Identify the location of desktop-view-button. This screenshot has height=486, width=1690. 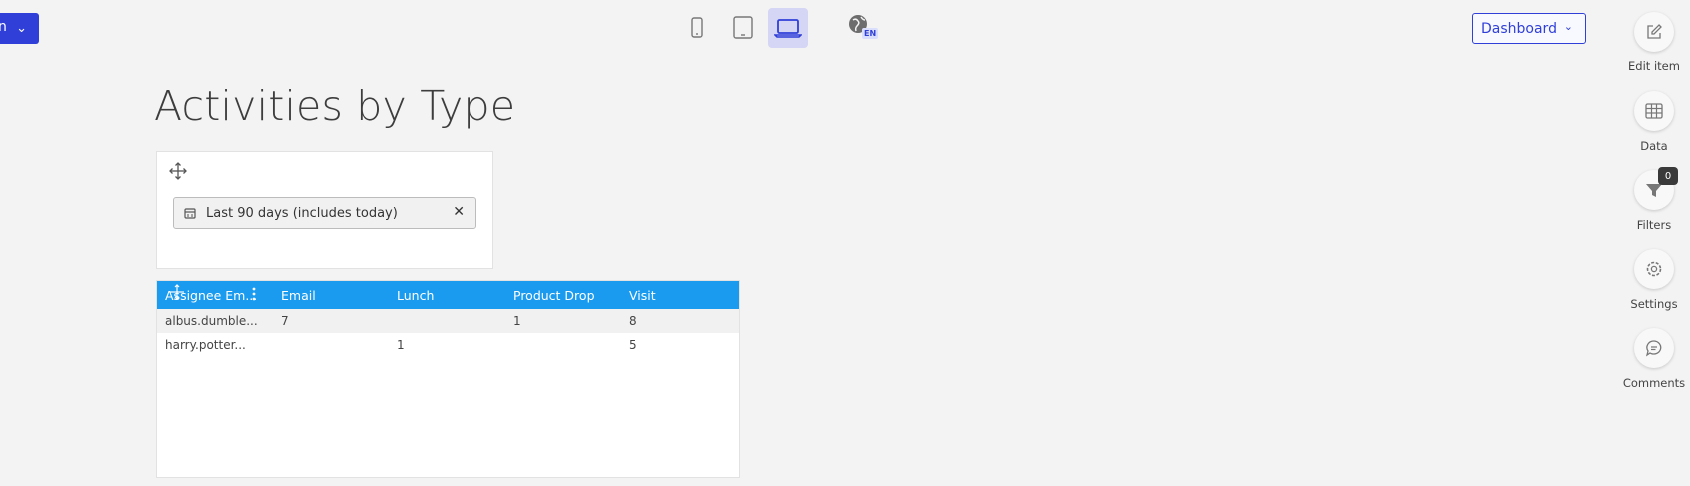
(788, 28).